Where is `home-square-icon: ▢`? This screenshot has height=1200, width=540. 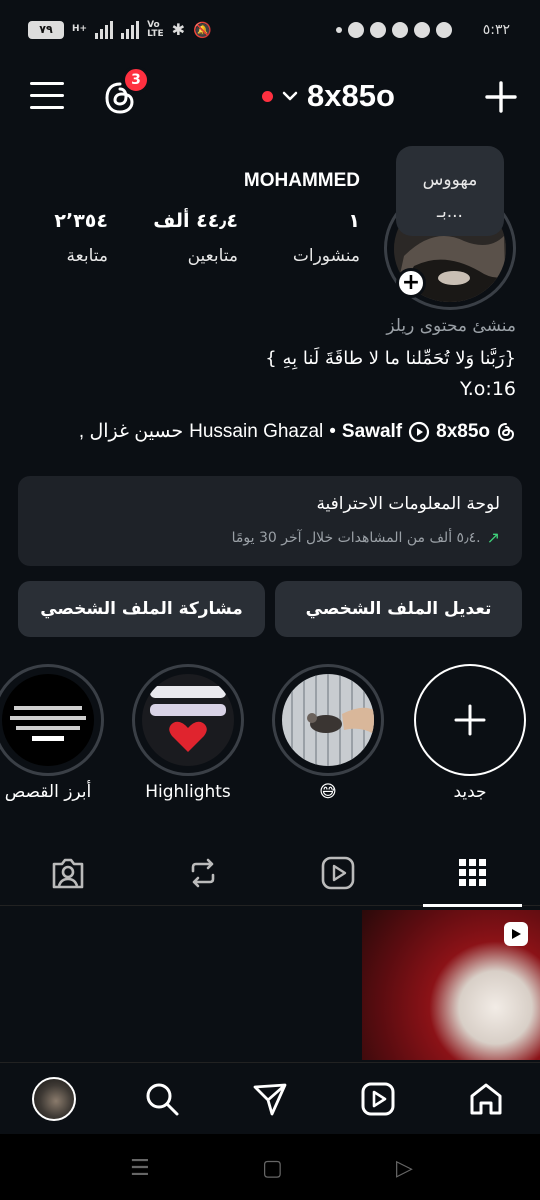 home-square-icon: ▢ is located at coordinates (272, 1168).